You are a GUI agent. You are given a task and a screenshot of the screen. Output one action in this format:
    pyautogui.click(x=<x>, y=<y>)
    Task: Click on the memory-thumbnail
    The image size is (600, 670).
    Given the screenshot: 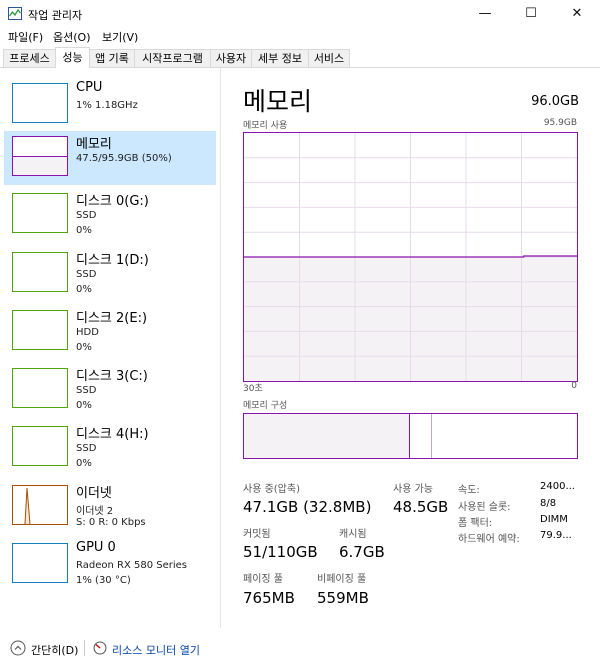 What is the action you would take?
    pyautogui.click(x=40, y=156)
    